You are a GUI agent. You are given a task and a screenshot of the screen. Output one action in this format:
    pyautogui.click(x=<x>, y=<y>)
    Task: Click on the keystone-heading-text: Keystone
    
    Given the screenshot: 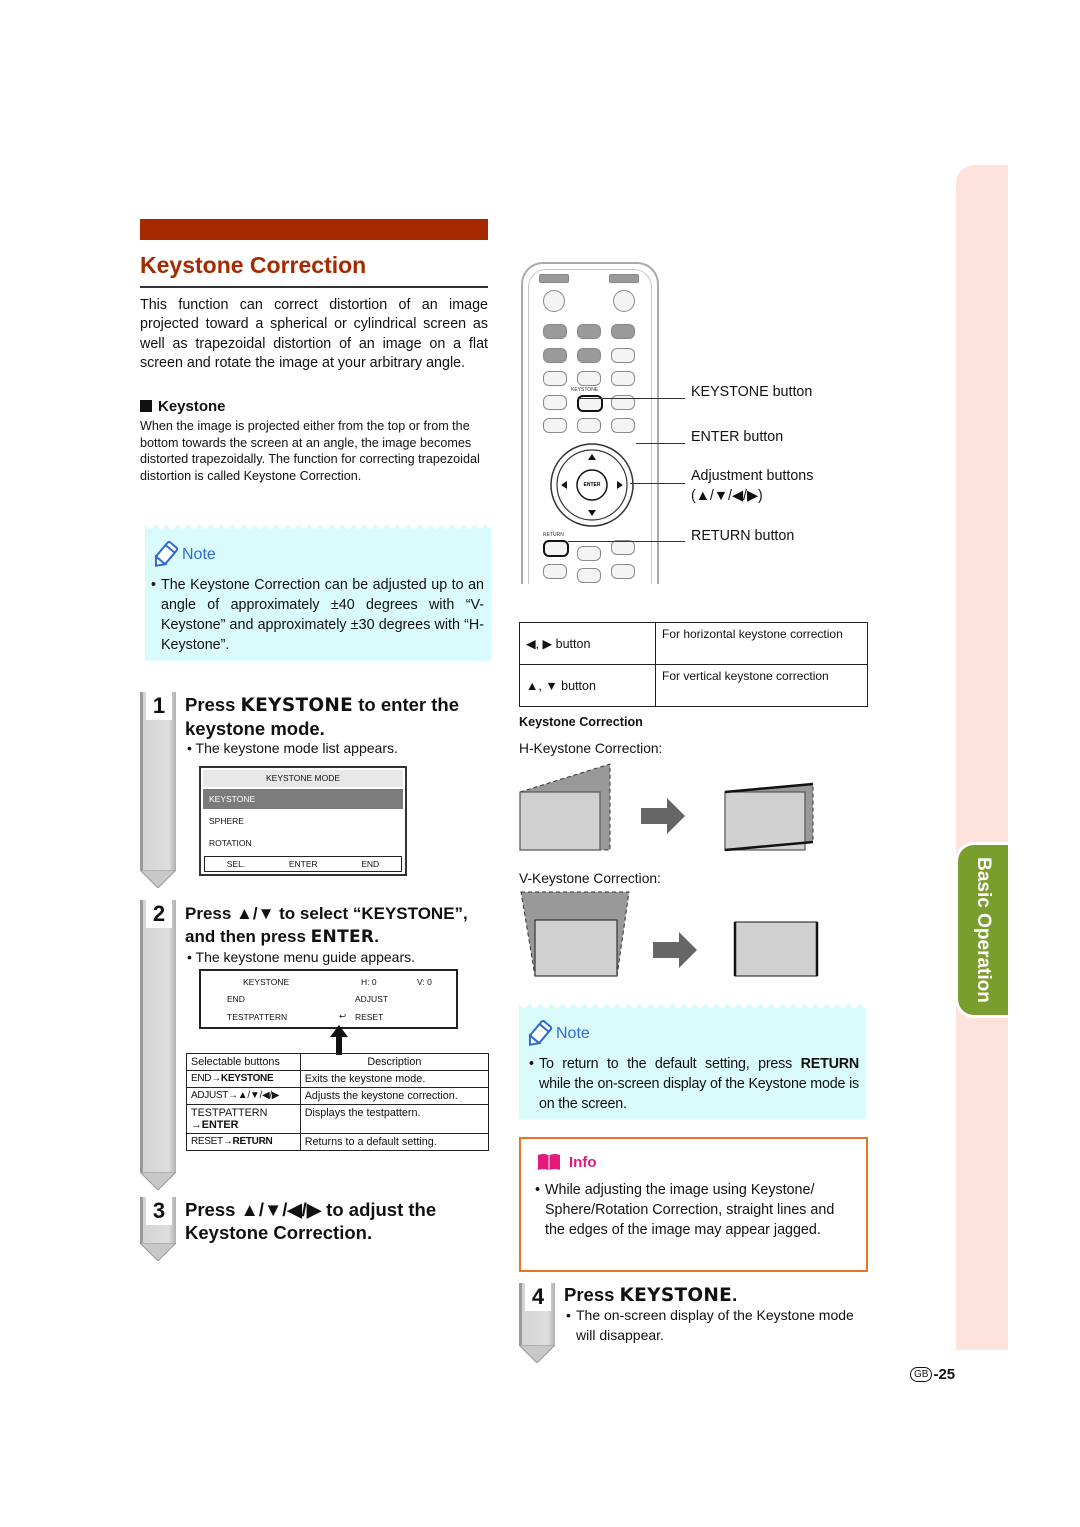 What is the action you would take?
    pyautogui.click(x=192, y=406)
    